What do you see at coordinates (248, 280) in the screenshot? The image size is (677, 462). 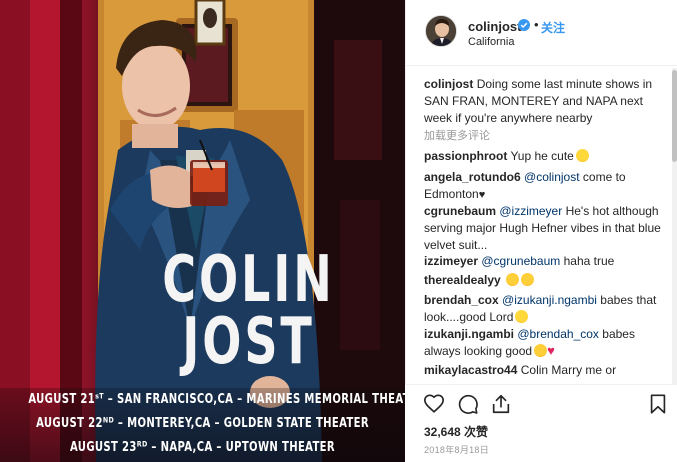 I see `poster-name-first: COLIN` at bounding box center [248, 280].